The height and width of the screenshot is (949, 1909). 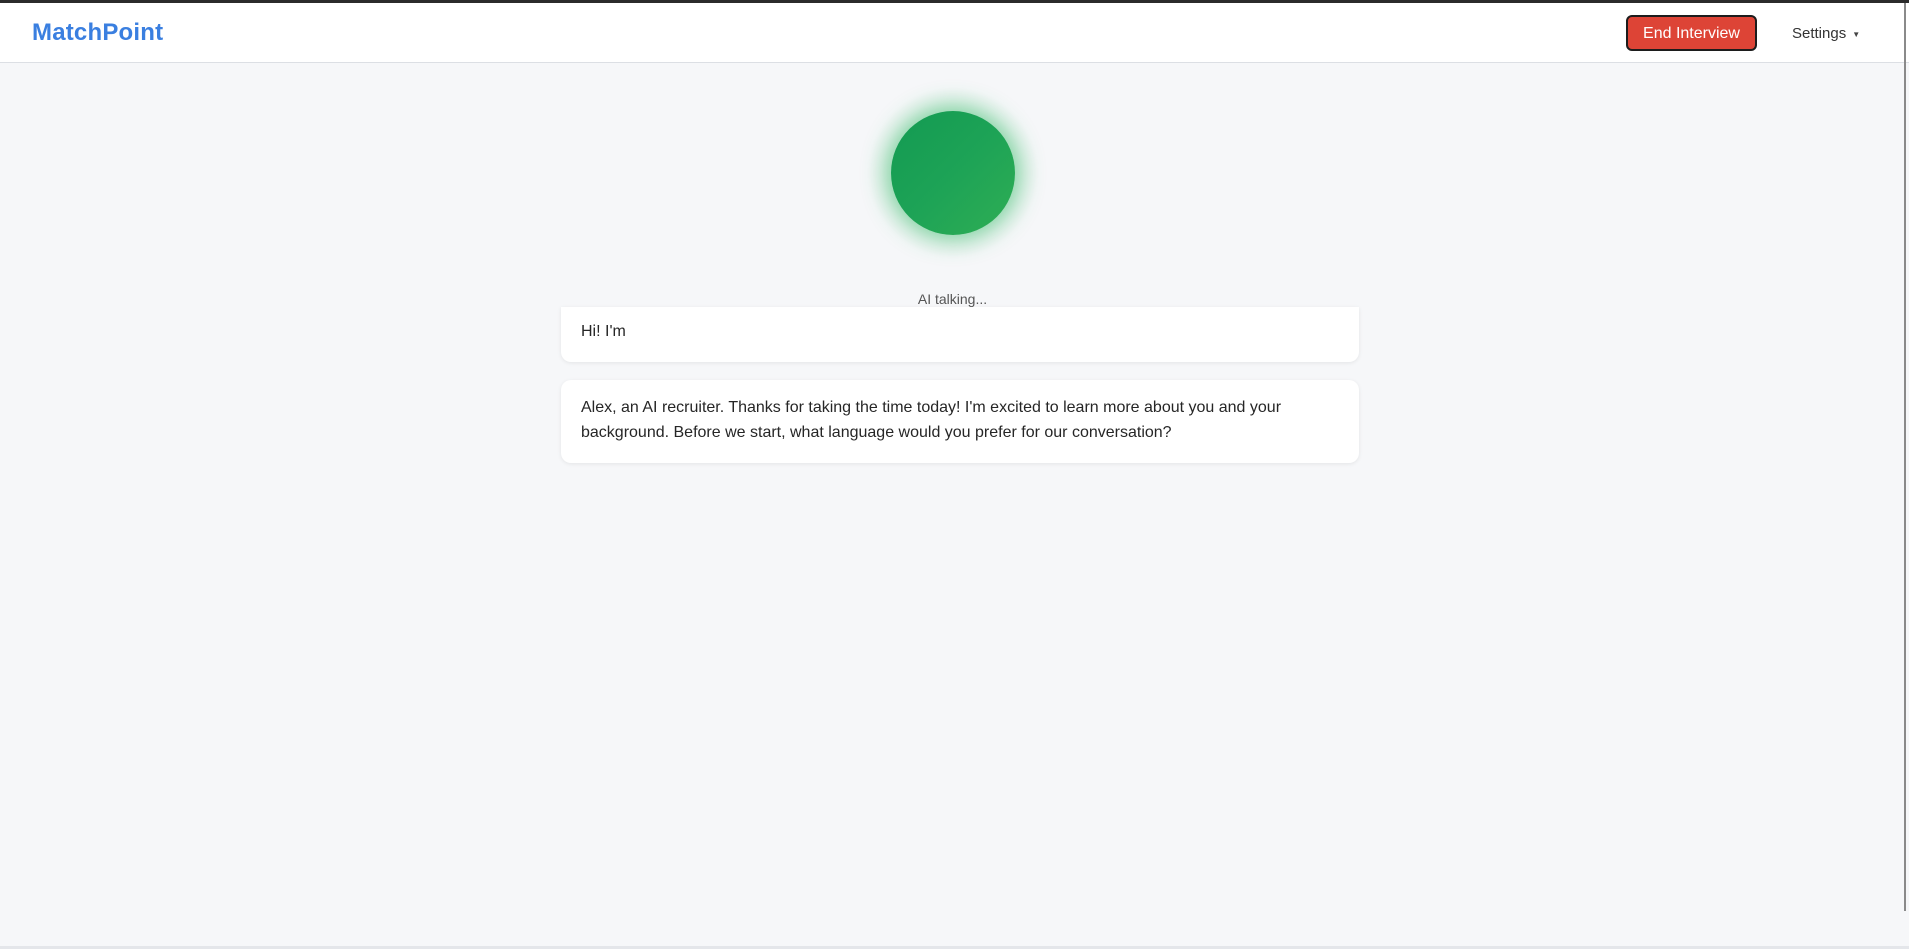 What do you see at coordinates (1819, 33) in the screenshot?
I see `settings-label: Settings` at bounding box center [1819, 33].